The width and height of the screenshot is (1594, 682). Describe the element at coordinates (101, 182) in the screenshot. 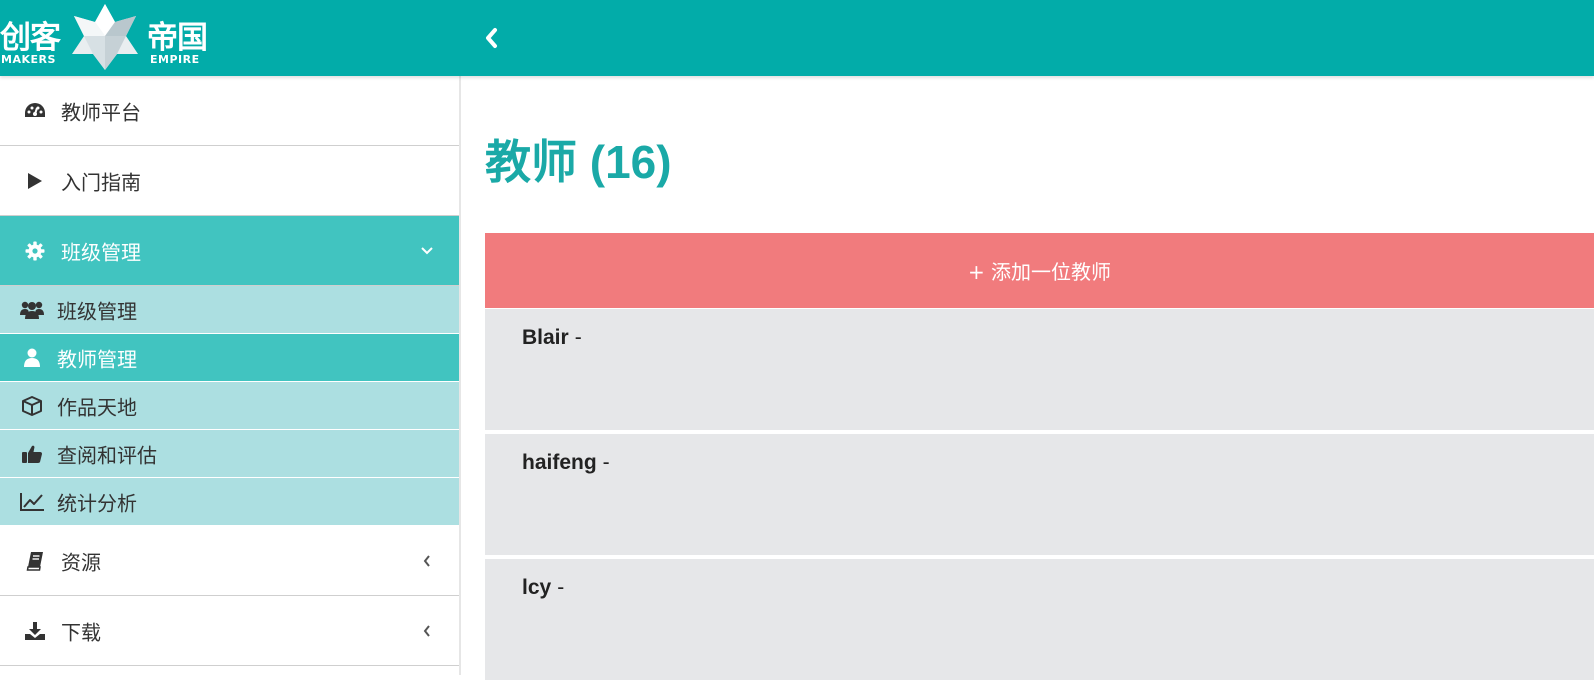

I see `sidebar-item-label: 入门指南` at that location.